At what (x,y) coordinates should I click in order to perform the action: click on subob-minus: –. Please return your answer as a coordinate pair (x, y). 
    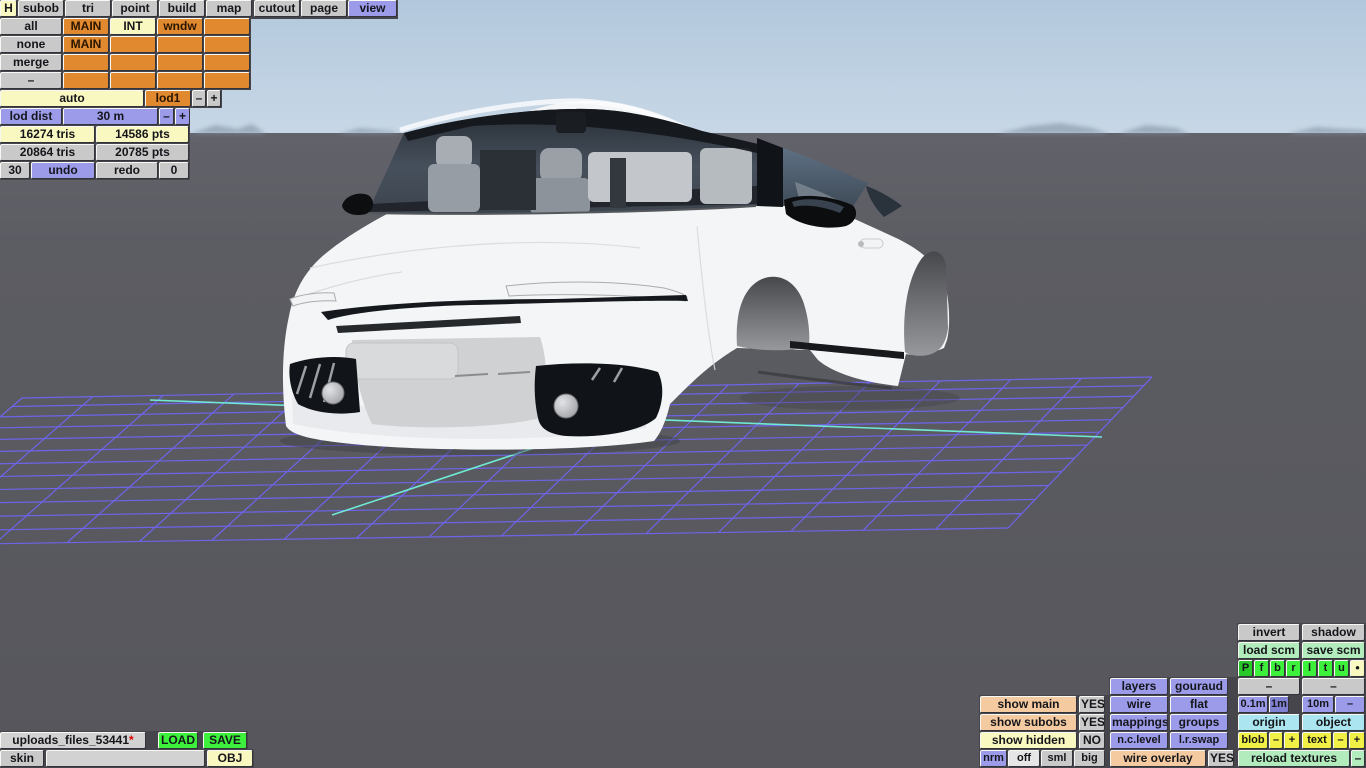
    Looking at the image, I should click on (31, 80).